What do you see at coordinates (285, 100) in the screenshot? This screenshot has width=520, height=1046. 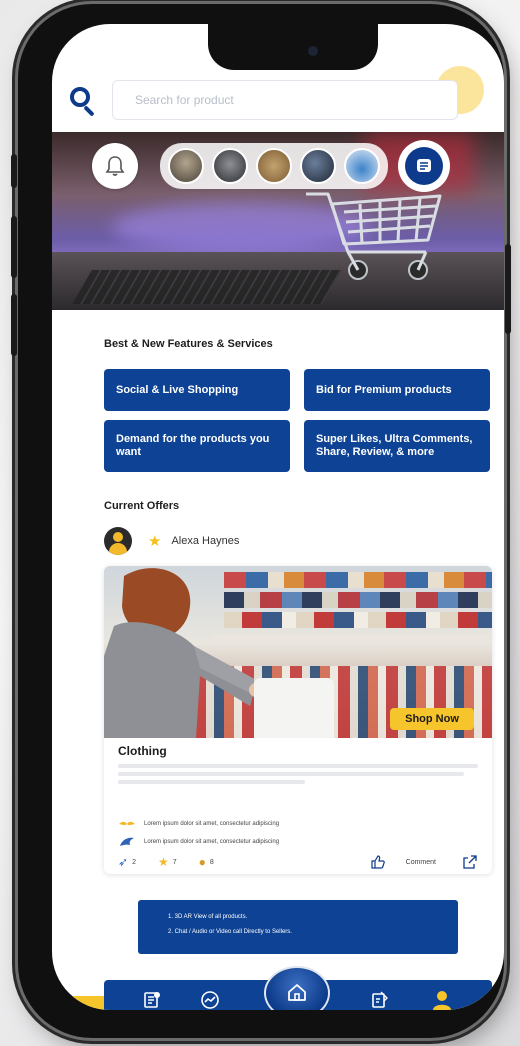 I see `search-input` at bounding box center [285, 100].